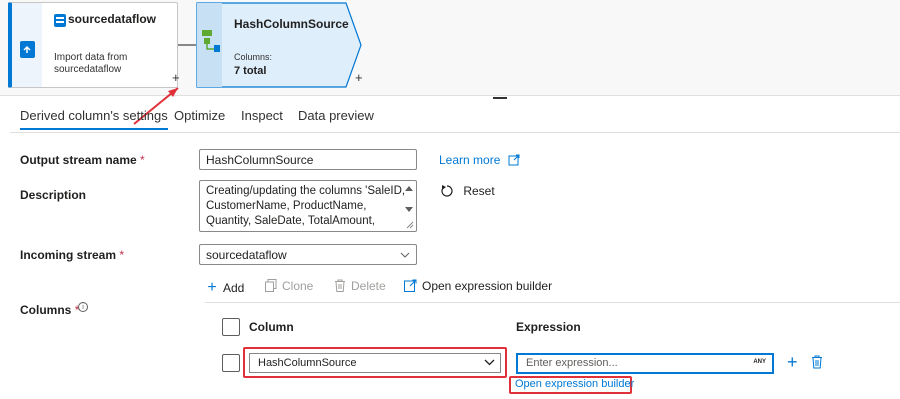  I want to click on open-expression-builder-button: Open expression builder, so click(478, 286).